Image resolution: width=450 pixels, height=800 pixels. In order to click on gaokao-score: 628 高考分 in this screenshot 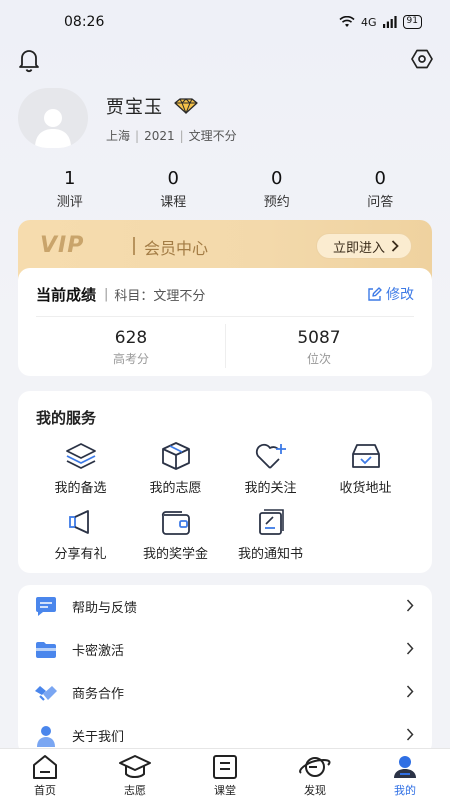, I will do `click(131, 347)`.